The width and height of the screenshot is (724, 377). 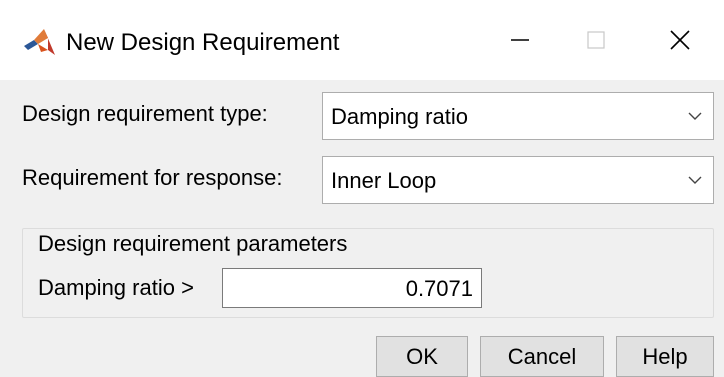 I want to click on help-button: Help, so click(x=665, y=356).